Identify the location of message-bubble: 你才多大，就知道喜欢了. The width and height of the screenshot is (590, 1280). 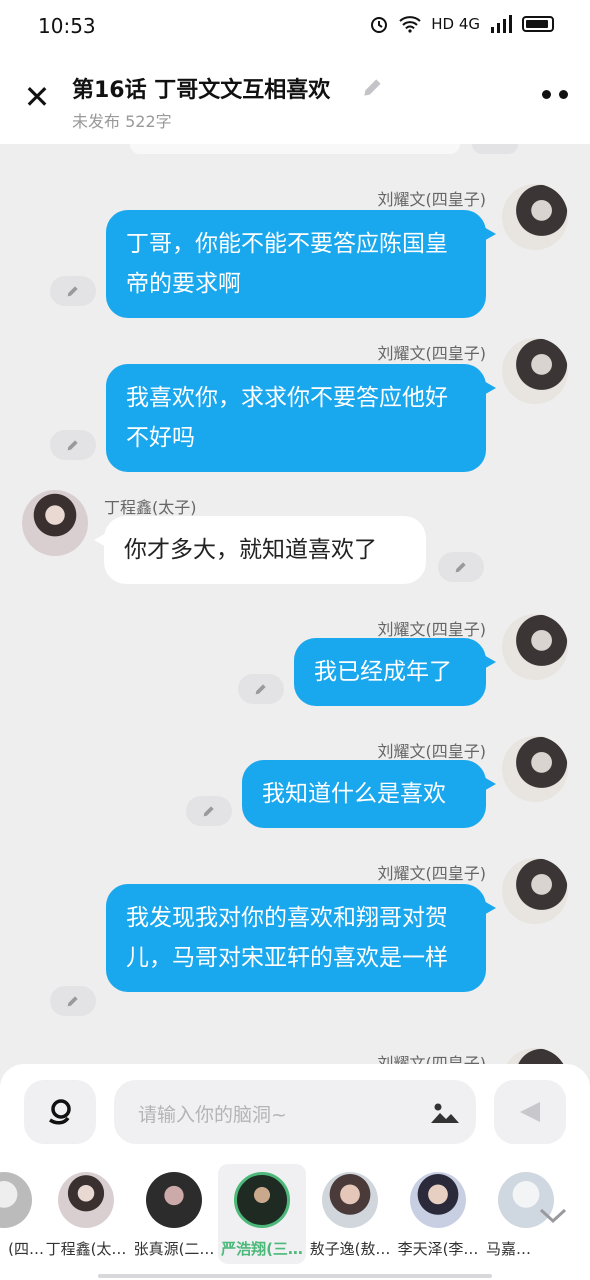
(260, 550).